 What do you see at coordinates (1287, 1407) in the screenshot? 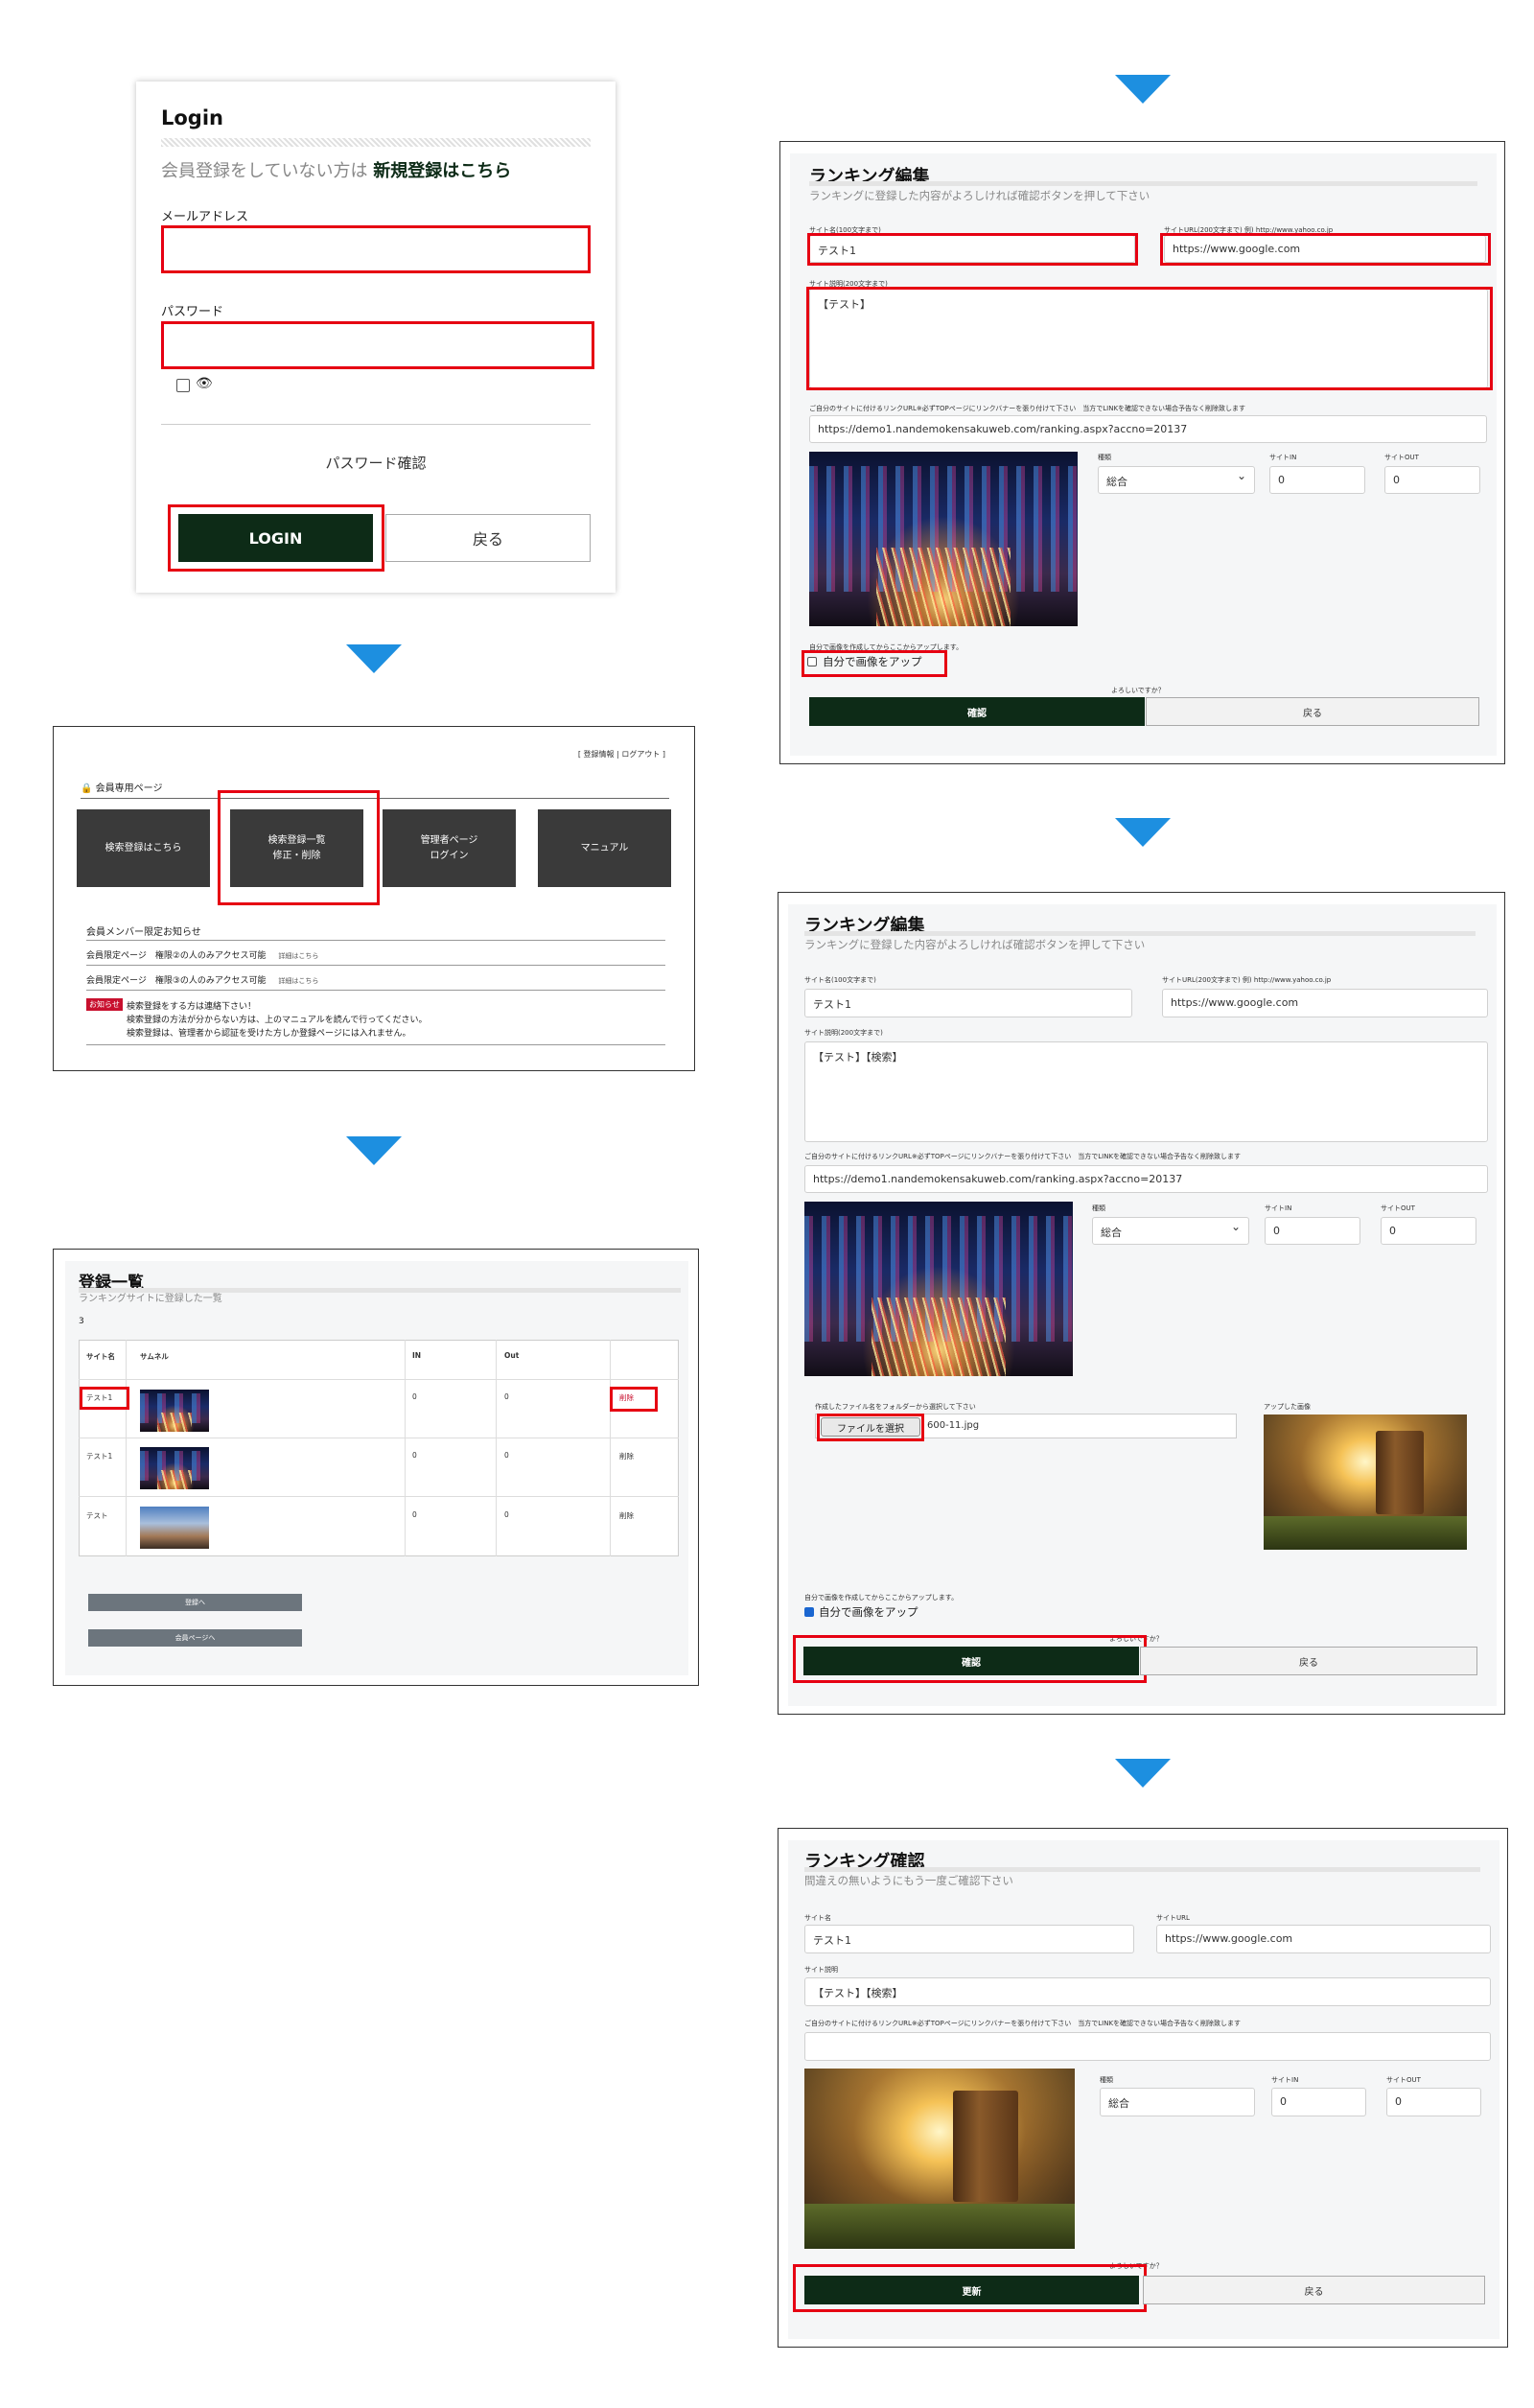
I see `uploaded-label: アップした画像` at bounding box center [1287, 1407].